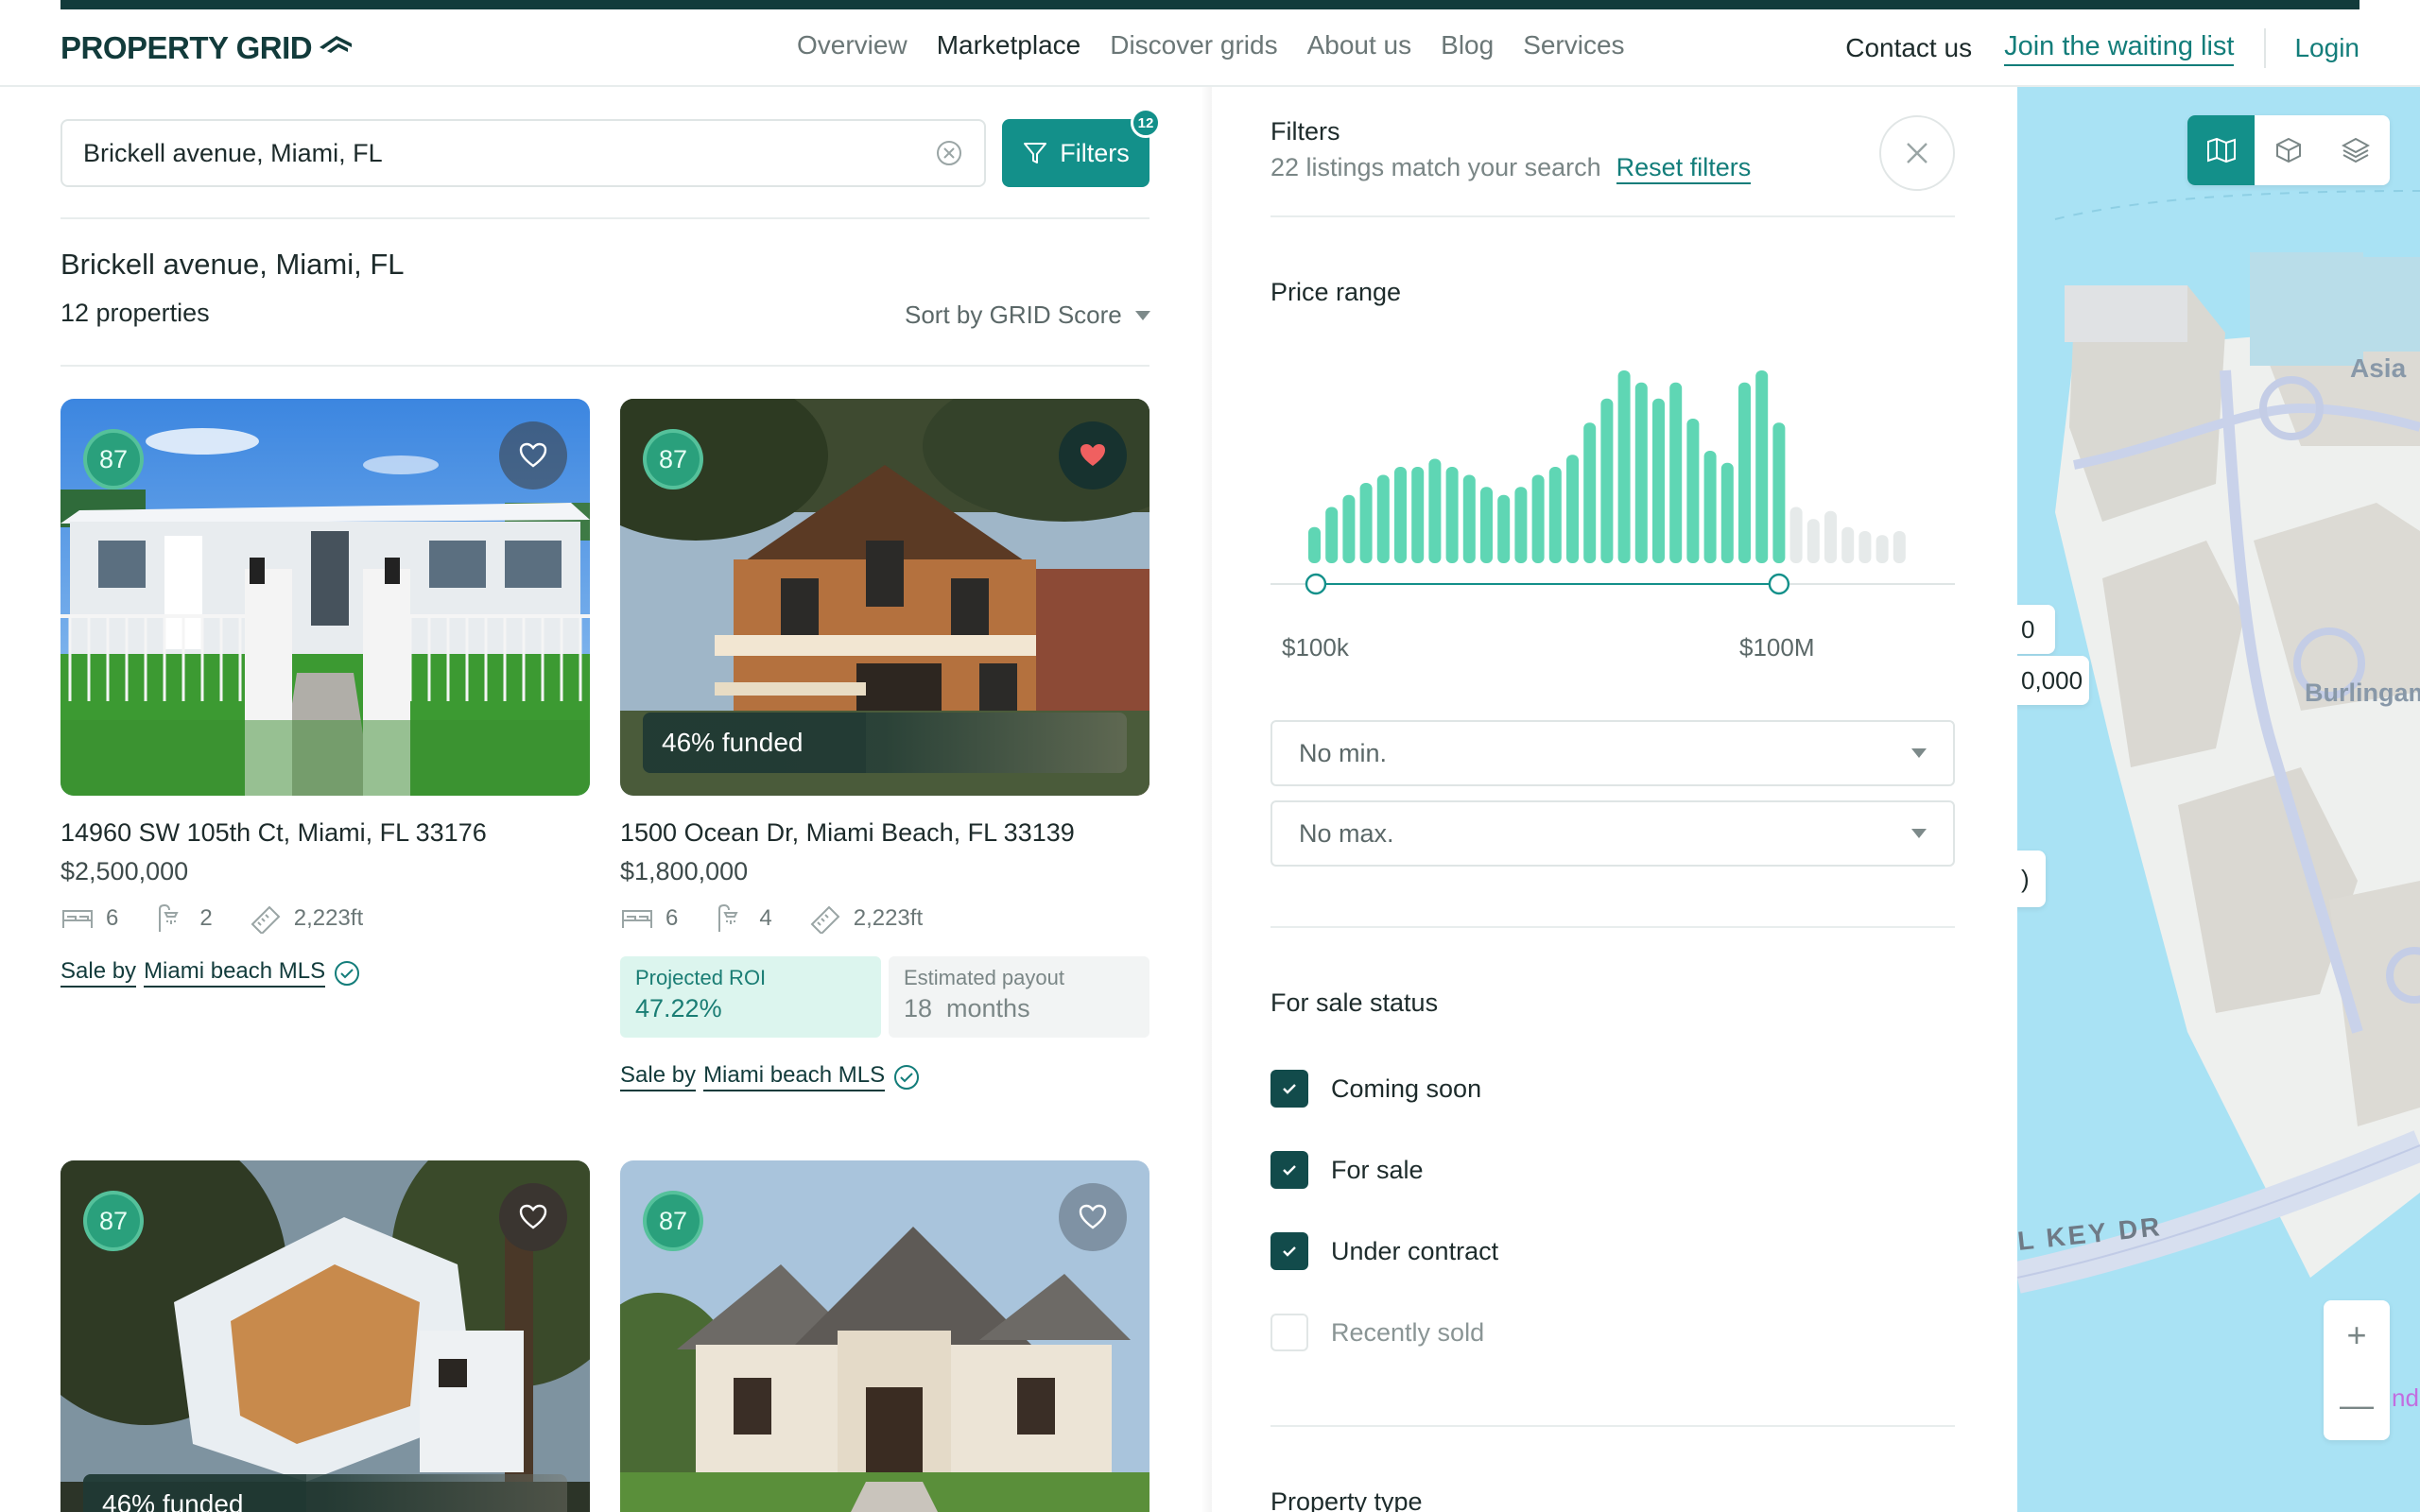  What do you see at coordinates (1009, 45) in the screenshot?
I see `nav-link-marketplace: Marketplace` at bounding box center [1009, 45].